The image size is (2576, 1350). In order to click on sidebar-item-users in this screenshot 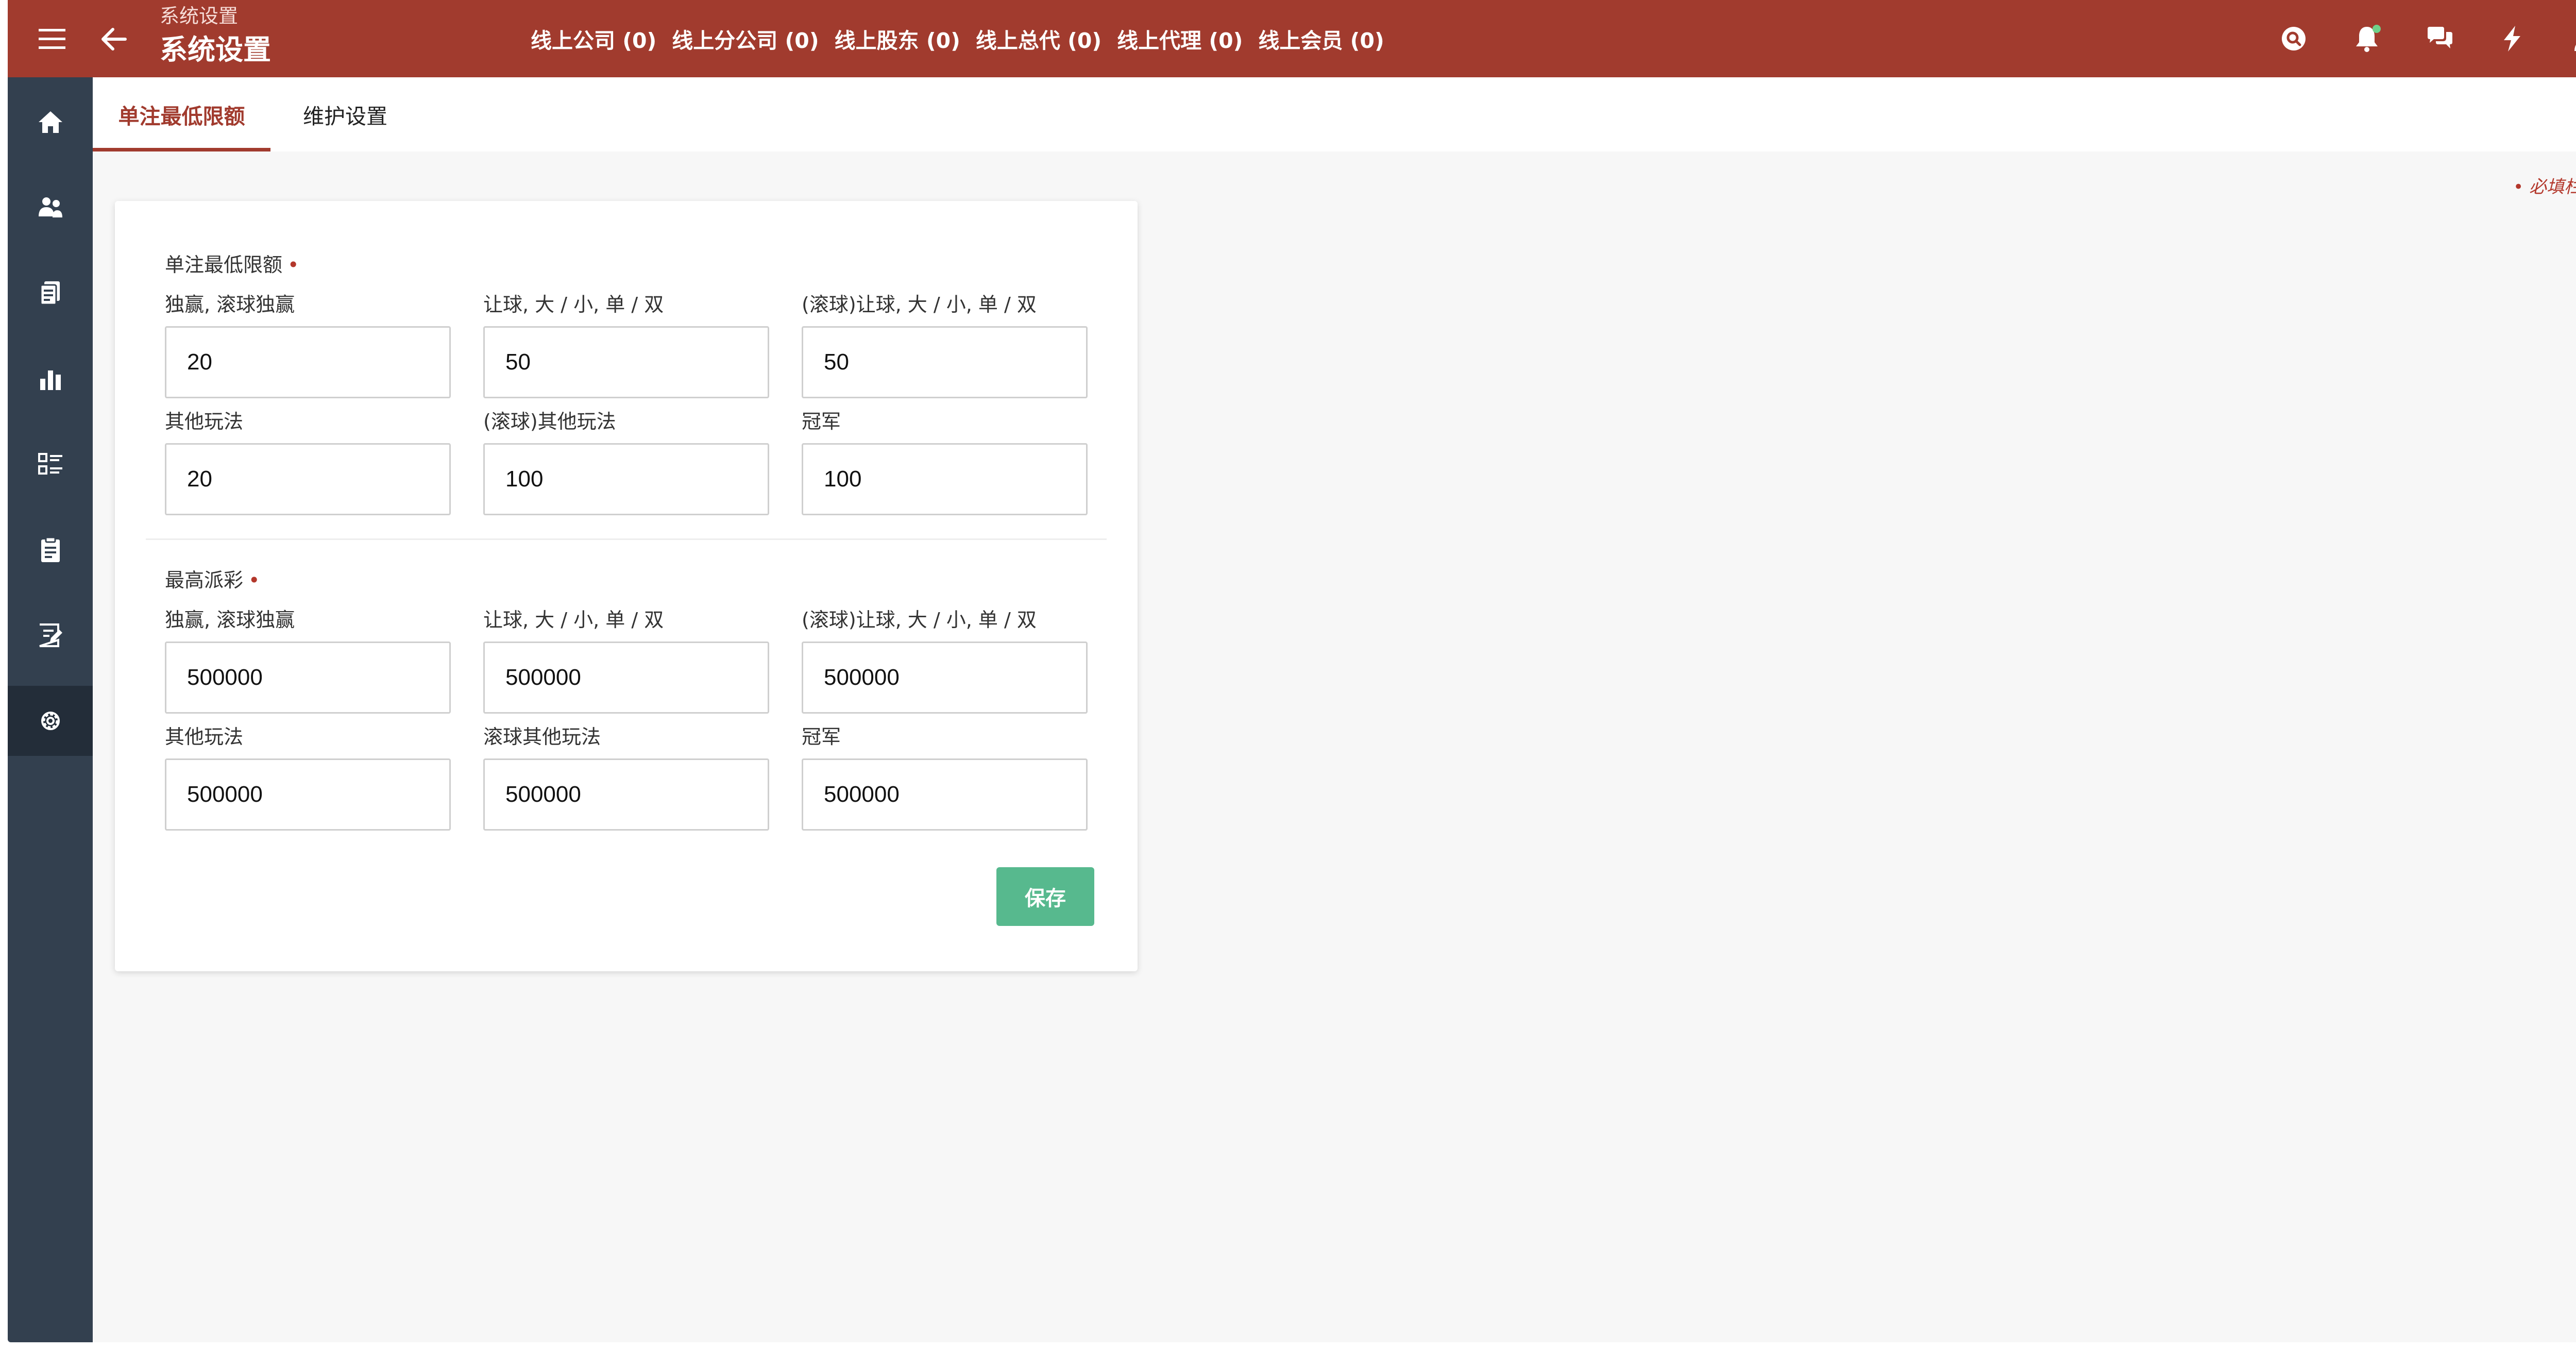, I will do `click(51, 208)`.